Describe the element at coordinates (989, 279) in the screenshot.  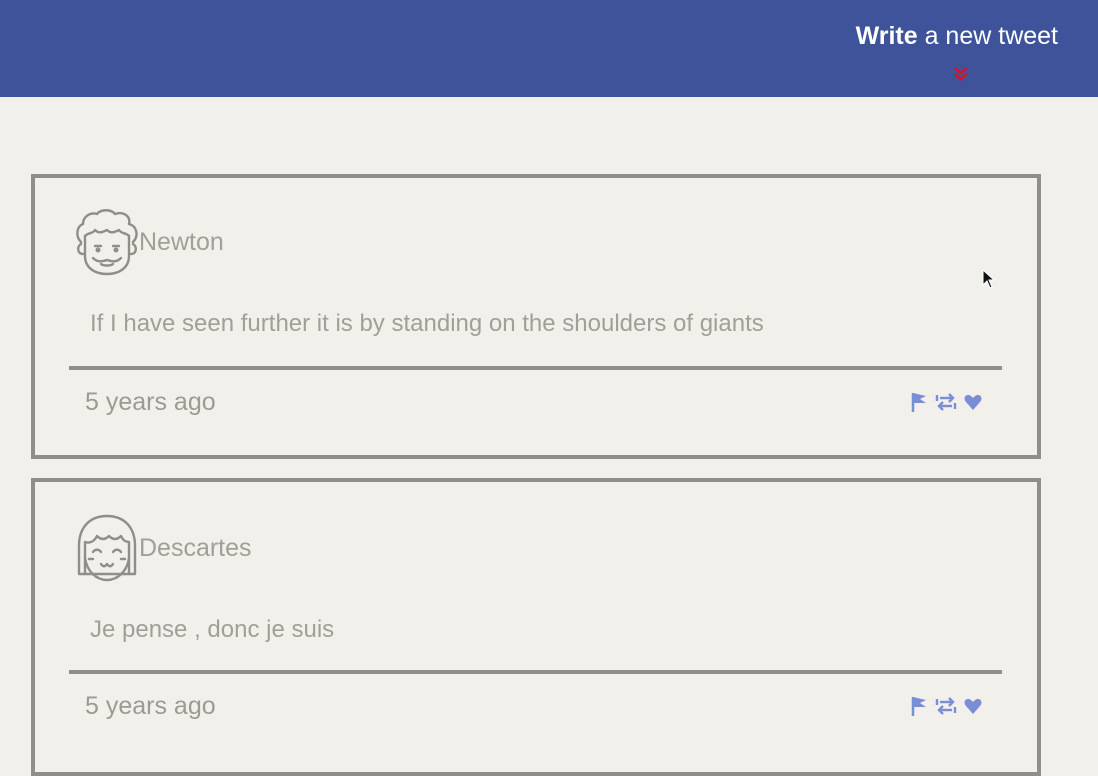
I see `mouse-cursor-icon` at that location.